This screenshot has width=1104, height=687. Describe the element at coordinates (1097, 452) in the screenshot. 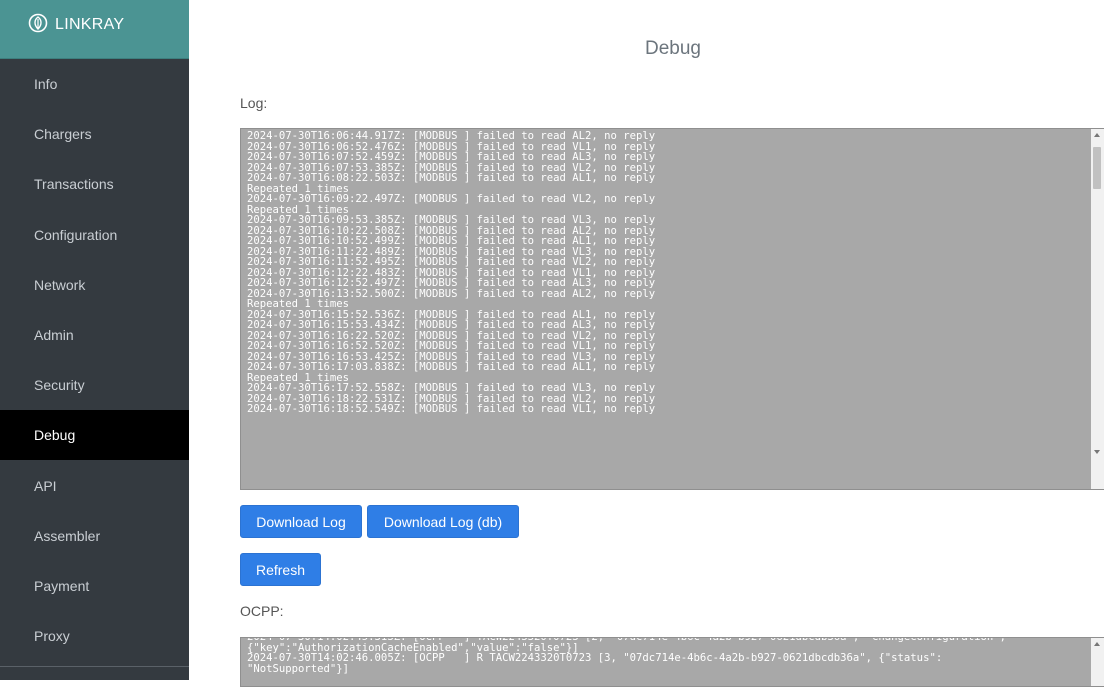

I see `scroll-down-arrow-icon` at that location.